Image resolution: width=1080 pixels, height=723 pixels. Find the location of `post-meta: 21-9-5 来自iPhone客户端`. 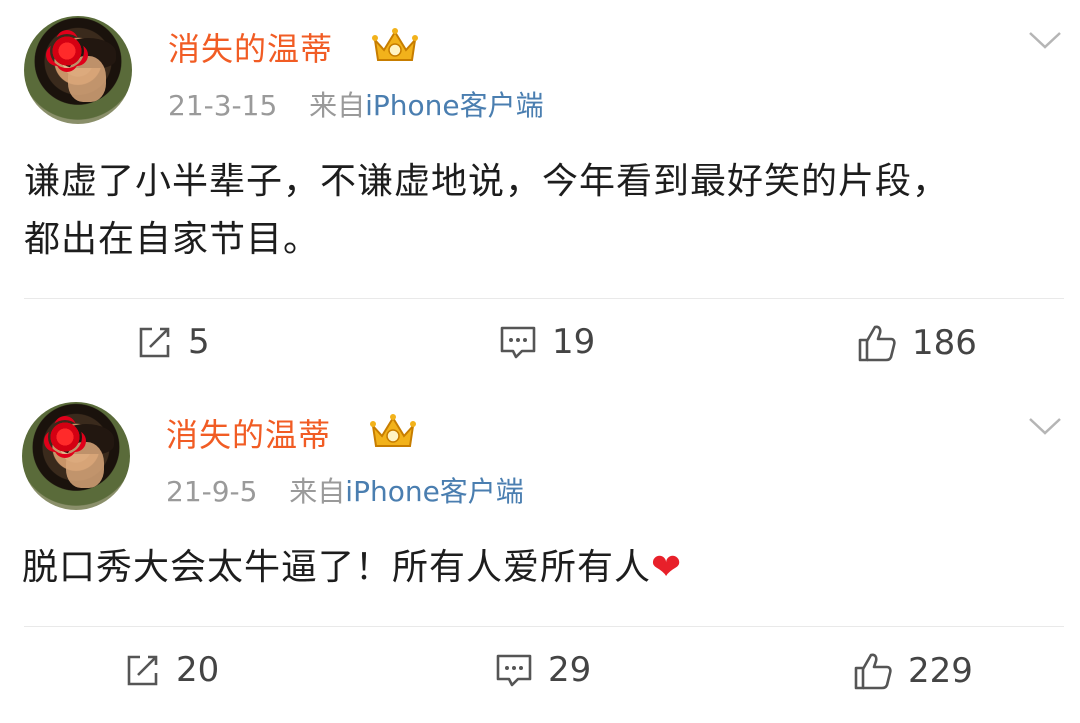

post-meta: 21-9-5 来自iPhone客户端 is located at coordinates (345, 490).